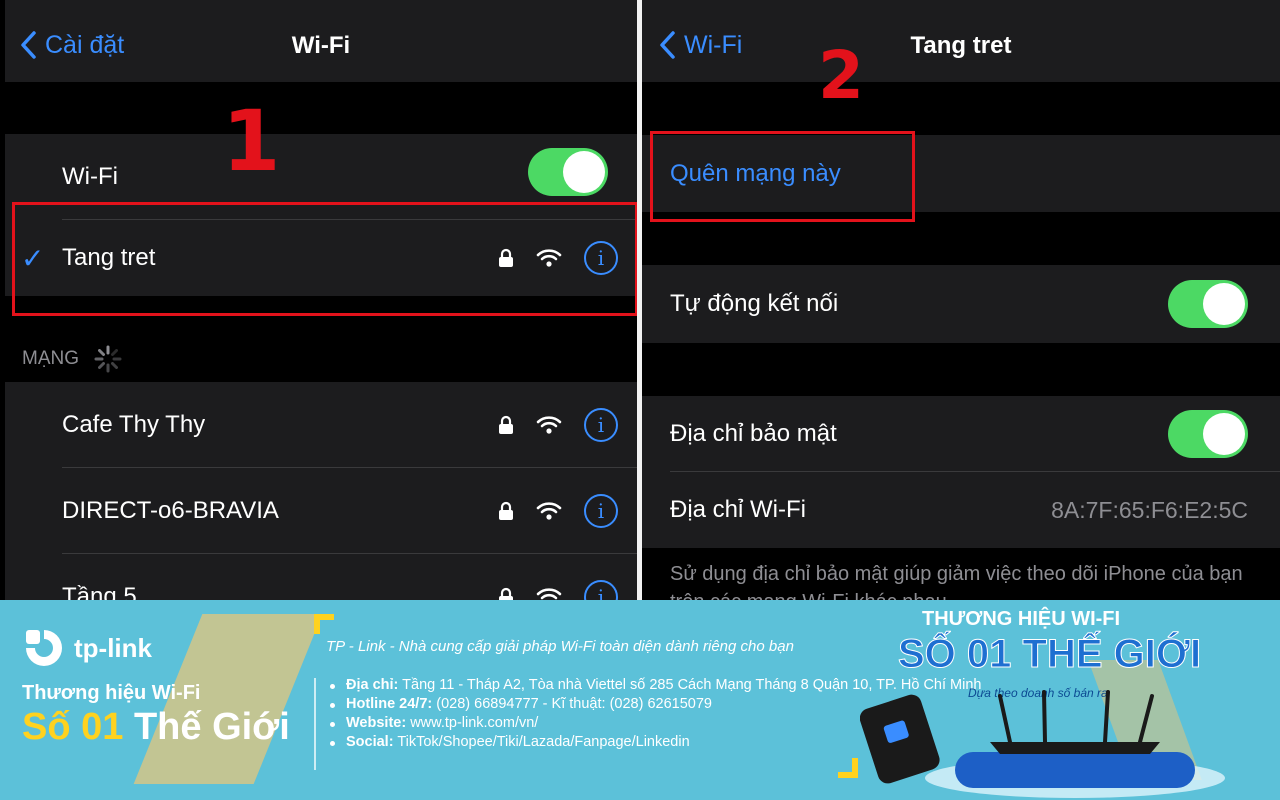 Image resolution: width=1280 pixels, height=800 pixels. I want to click on network-row: Tầng 5 i, so click(321, 577).